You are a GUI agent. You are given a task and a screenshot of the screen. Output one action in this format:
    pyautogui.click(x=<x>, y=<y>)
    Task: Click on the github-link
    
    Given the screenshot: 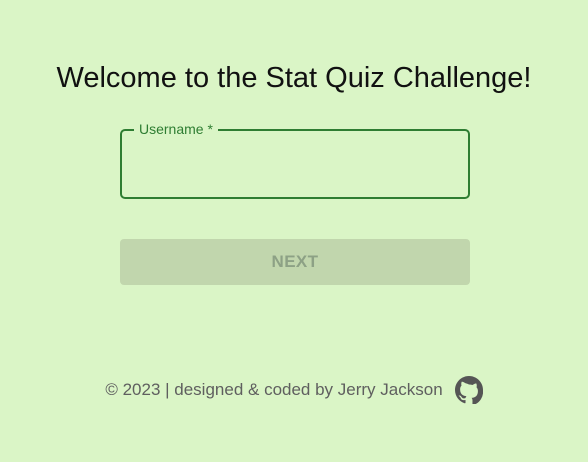 What is the action you would take?
    pyautogui.click(x=468, y=390)
    